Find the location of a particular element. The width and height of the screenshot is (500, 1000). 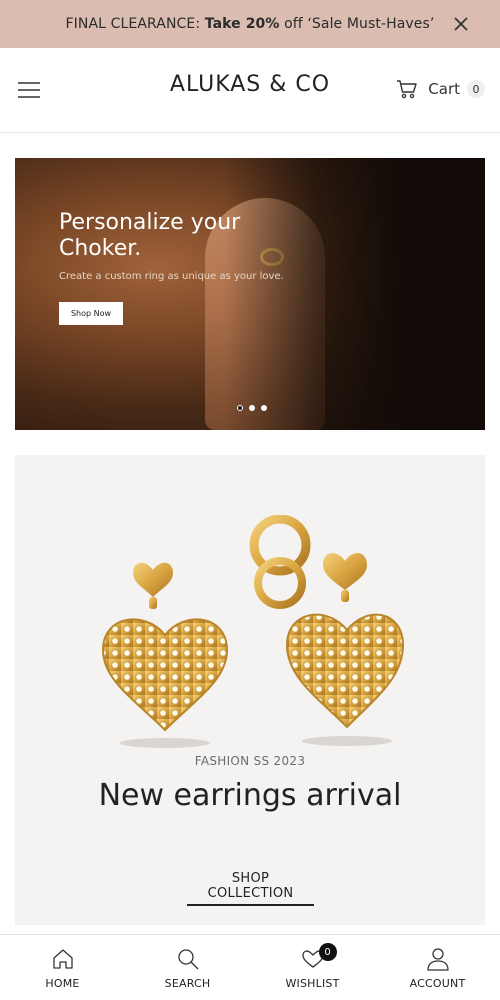

nav-home: HOME is located at coordinates (62, 967).